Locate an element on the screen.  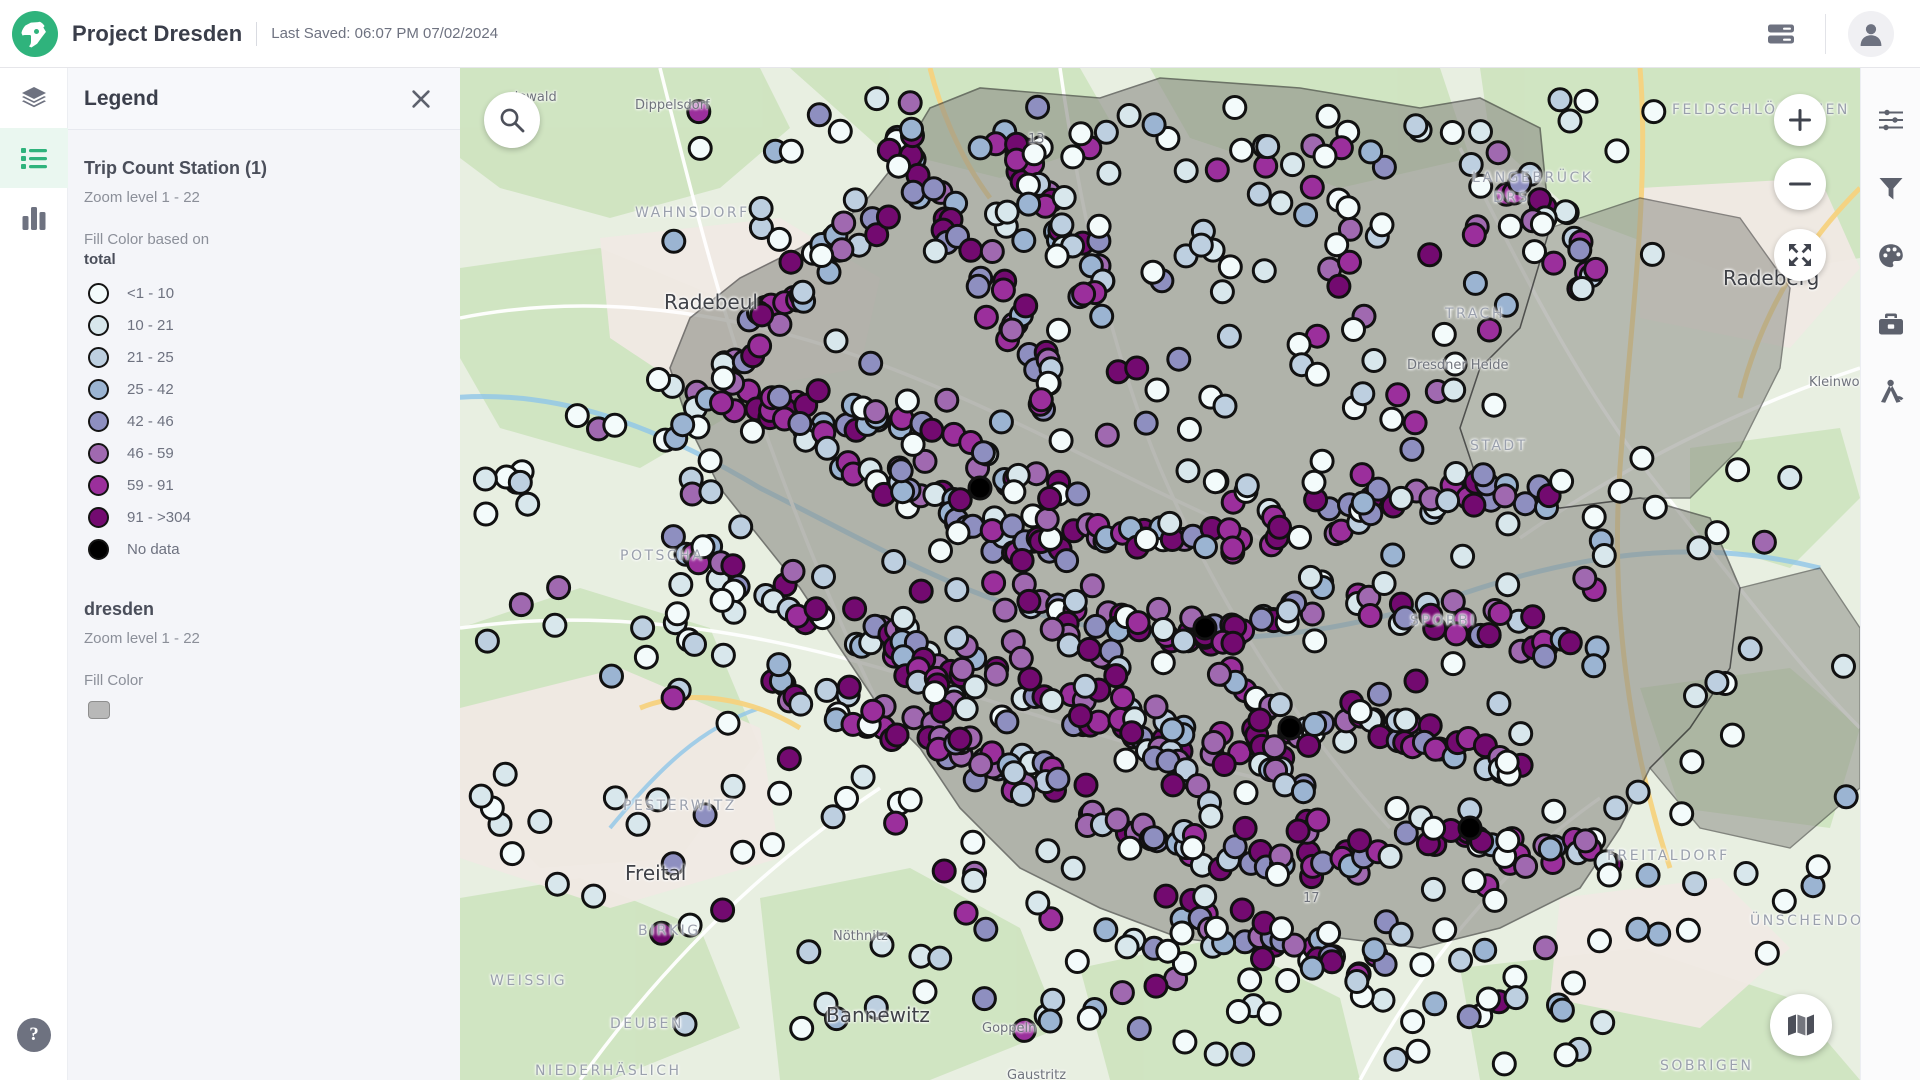
map-fold-icon is located at coordinates (1801, 1025).